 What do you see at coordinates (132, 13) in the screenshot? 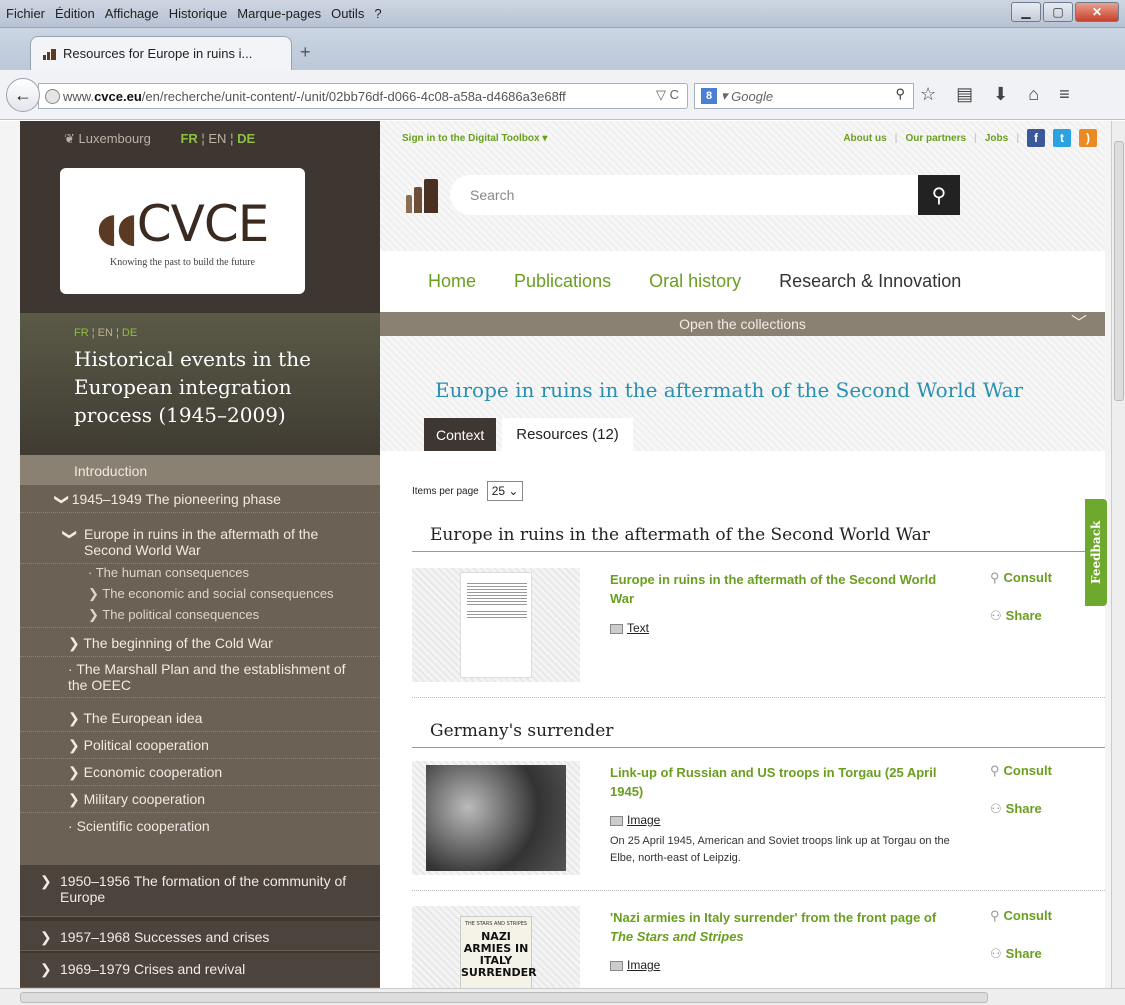
I see `menu-affichage: Affichage` at bounding box center [132, 13].